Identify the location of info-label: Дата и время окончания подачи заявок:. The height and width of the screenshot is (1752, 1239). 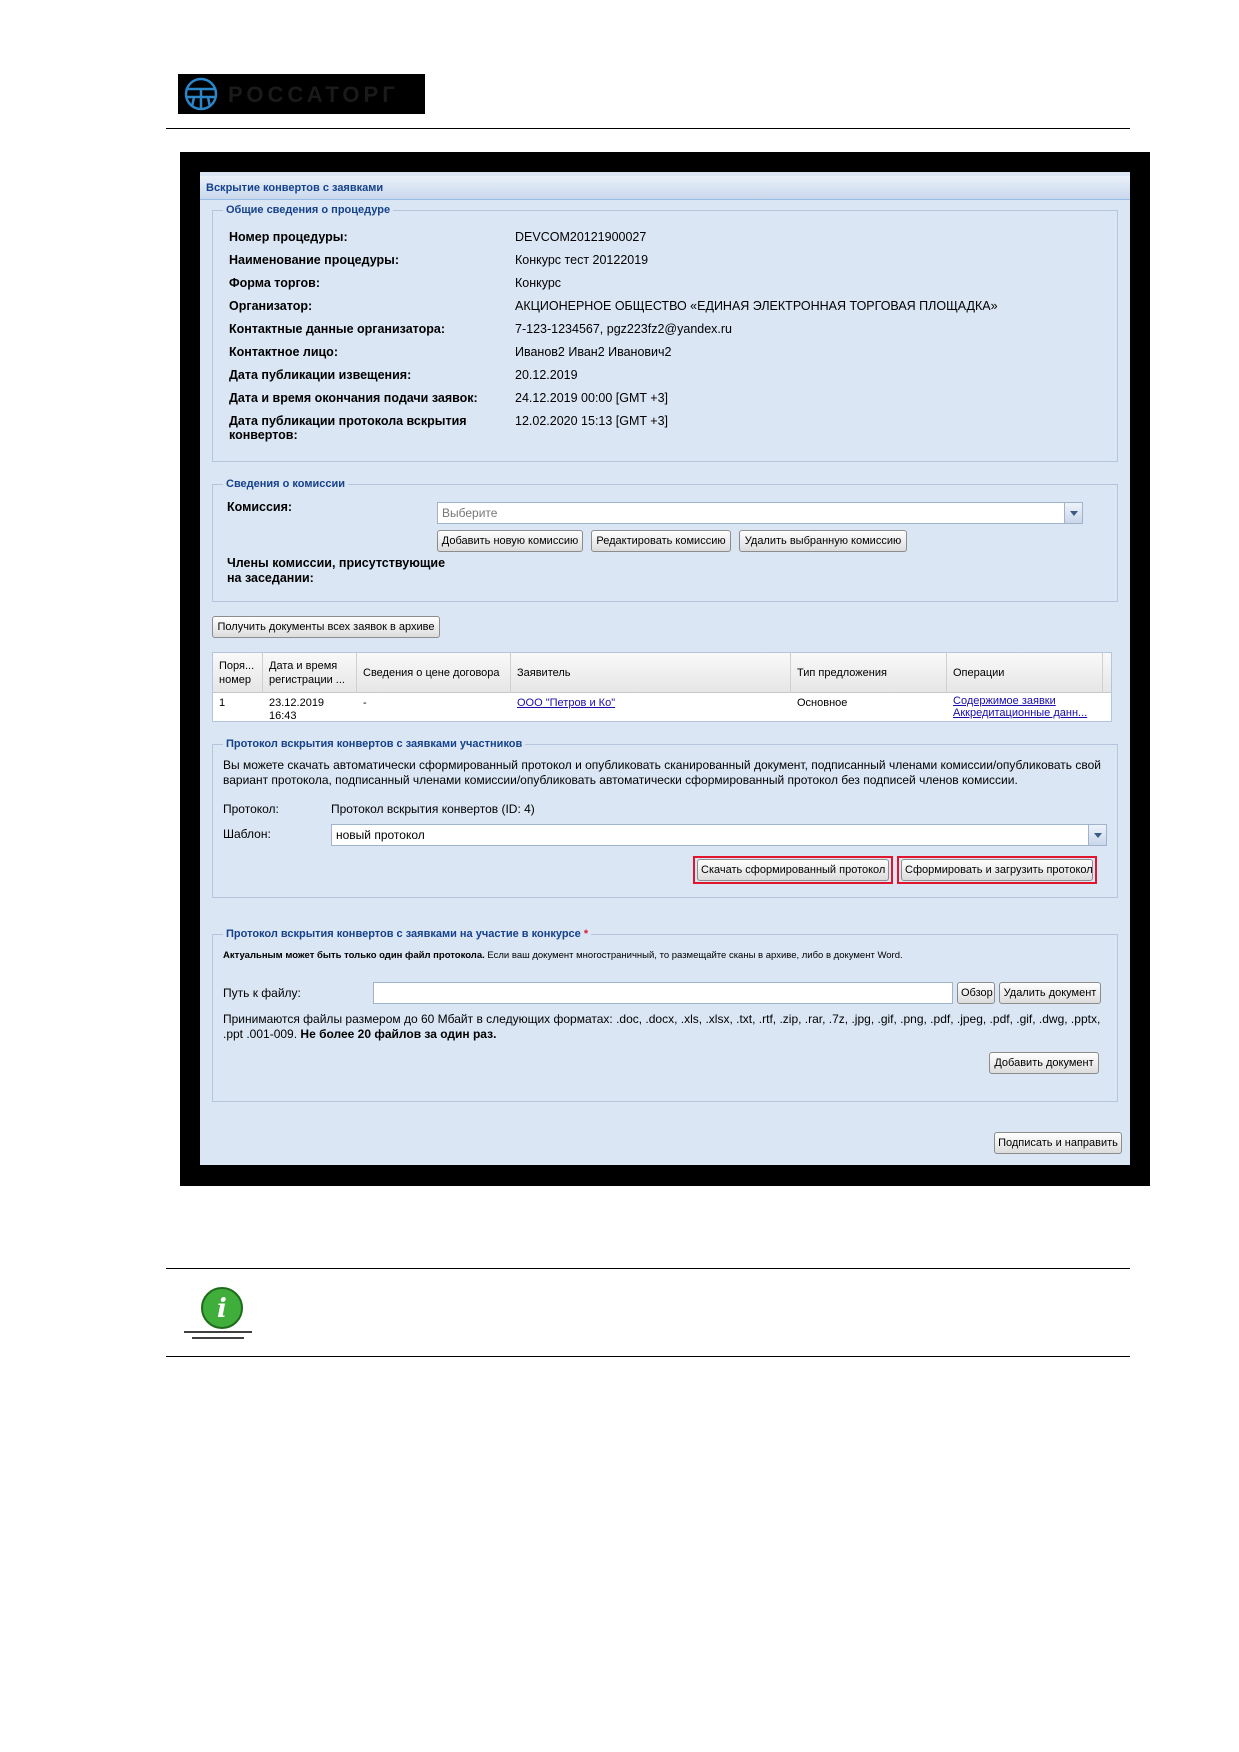
(353, 398).